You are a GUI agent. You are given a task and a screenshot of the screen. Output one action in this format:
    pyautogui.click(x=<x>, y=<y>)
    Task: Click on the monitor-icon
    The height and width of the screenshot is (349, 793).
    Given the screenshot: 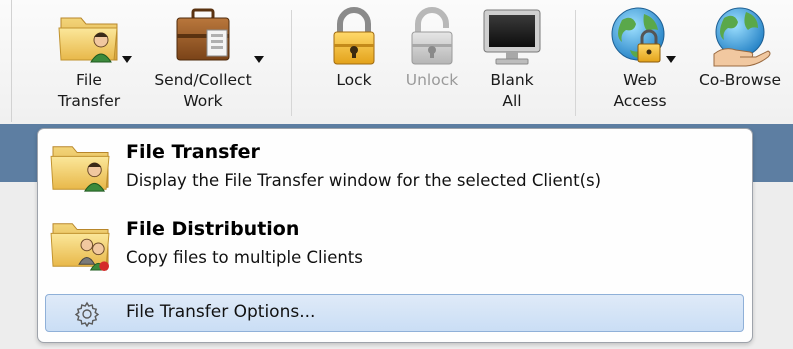 What is the action you would take?
    pyautogui.click(x=512, y=37)
    